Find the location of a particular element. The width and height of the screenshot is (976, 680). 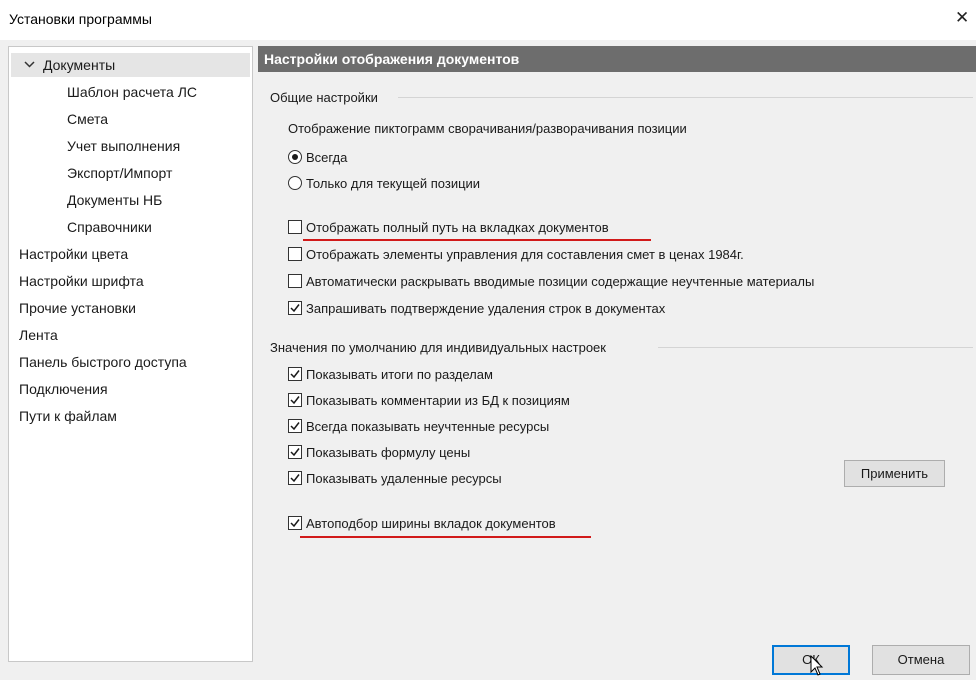

sidebar-item-references: Справочники is located at coordinates (109, 227).